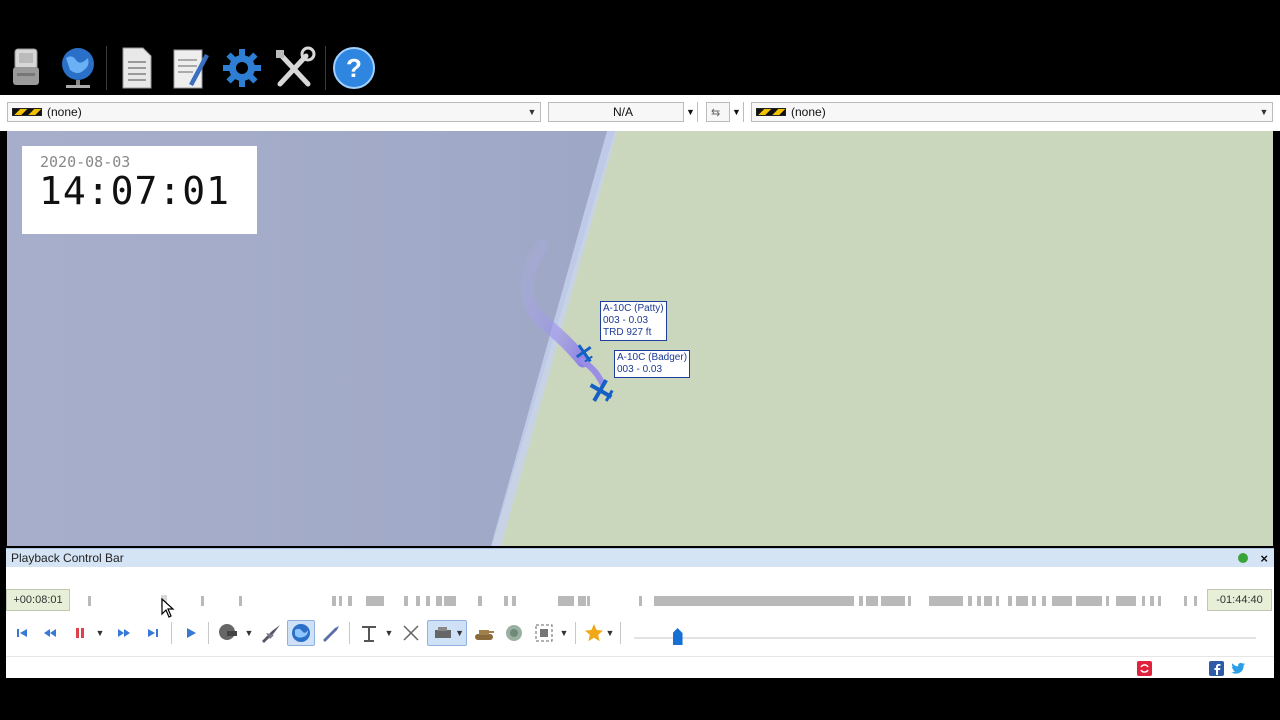 Image resolution: width=1280 pixels, height=720 pixels. What do you see at coordinates (38, 600) in the screenshot?
I see `elapsed-time: +00:08:01` at bounding box center [38, 600].